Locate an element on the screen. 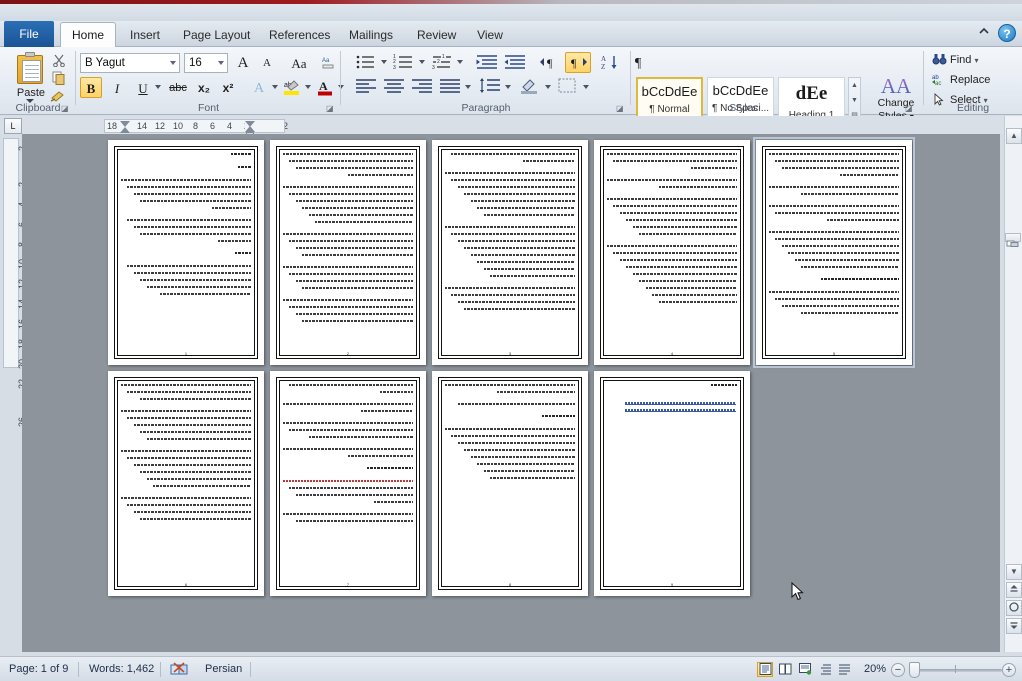 The height and width of the screenshot is (681, 1022). tab-references: References is located at coordinates (297, 35).